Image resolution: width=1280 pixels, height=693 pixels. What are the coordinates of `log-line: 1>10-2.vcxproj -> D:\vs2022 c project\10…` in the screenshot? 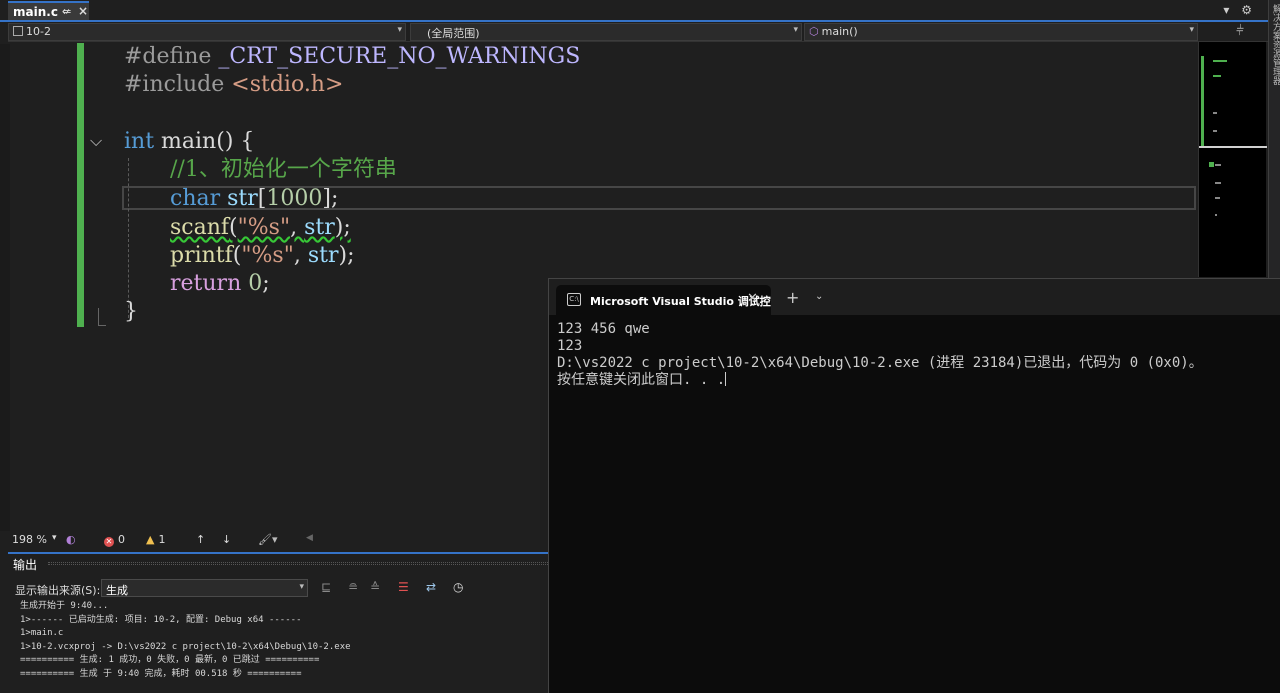 It's located at (185, 646).